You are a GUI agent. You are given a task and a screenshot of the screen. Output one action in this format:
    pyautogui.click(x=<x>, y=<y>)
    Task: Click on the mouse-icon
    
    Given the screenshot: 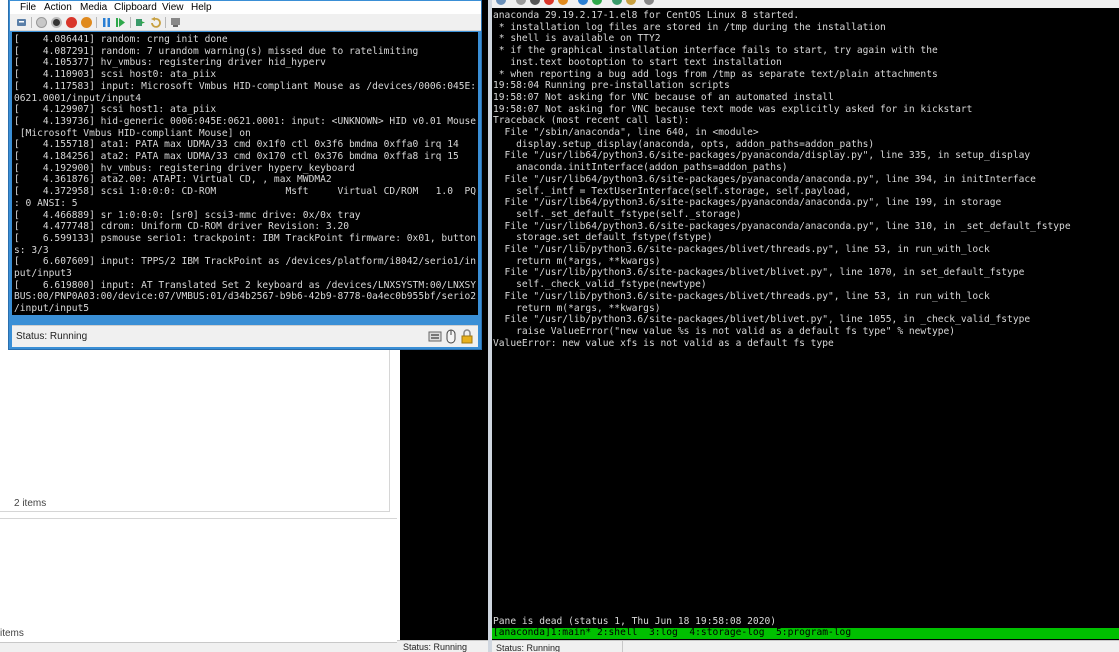 What is the action you would take?
    pyautogui.click(x=451, y=336)
    